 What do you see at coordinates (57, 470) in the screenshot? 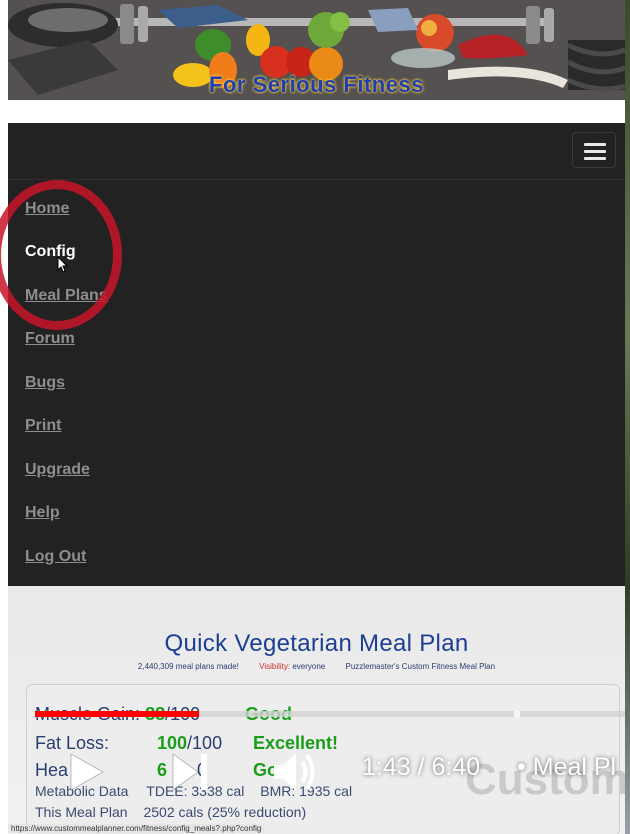
I see `nav-item-upgrade: Upgrade` at bounding box center [57, 470].